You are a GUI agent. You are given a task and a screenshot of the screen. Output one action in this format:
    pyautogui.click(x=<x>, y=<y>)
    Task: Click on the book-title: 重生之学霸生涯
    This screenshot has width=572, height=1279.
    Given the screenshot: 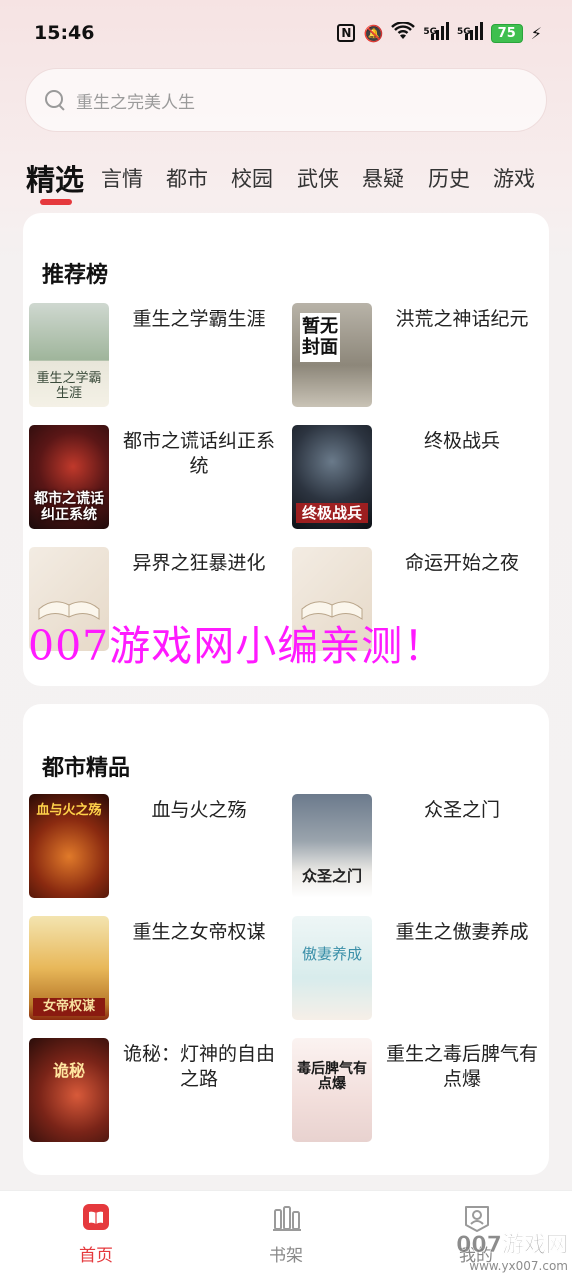 What is the action you would take?
    pyautogui.click(x=199, y=319)
    